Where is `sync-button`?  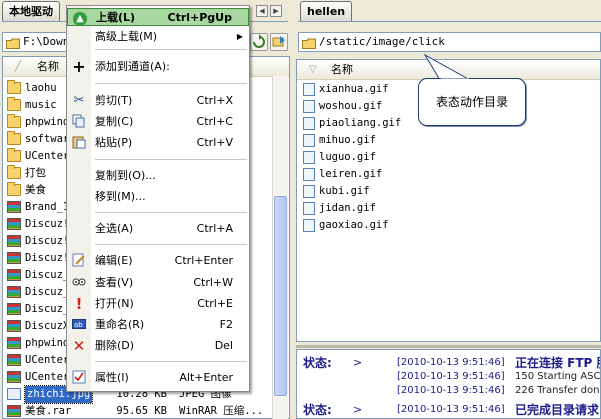 sync-button is located at coordinates (279, 42).